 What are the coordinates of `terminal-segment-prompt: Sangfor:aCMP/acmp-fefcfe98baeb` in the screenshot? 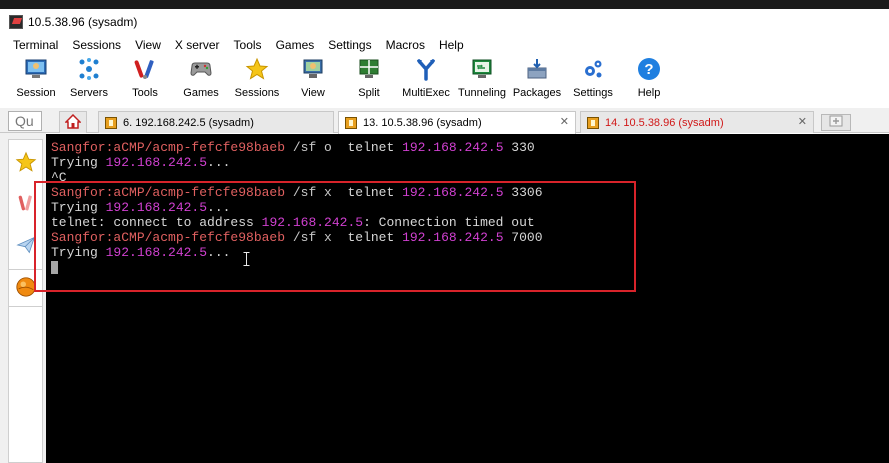 It's located at (168, 147).